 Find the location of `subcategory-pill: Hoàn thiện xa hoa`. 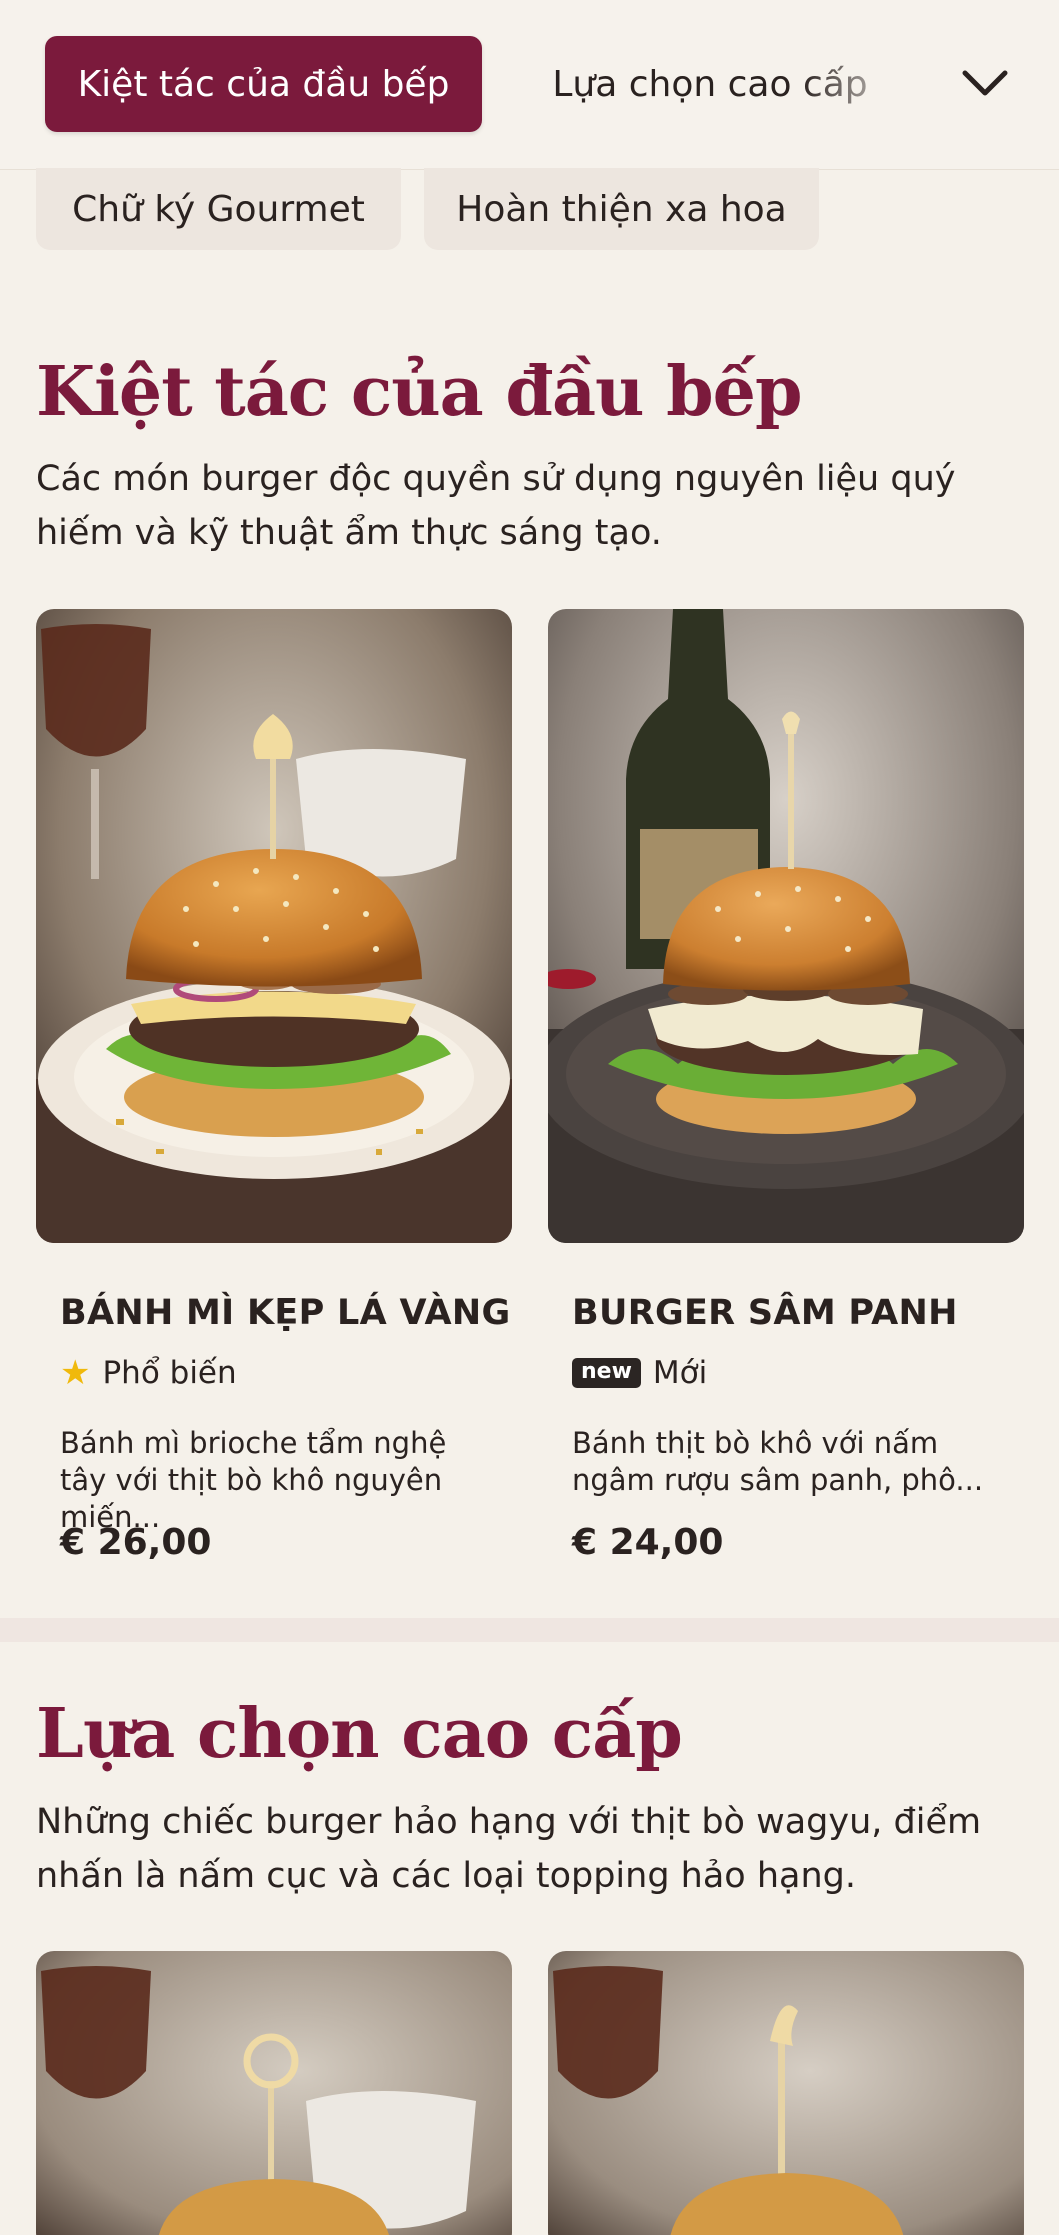

subcategory-pill: Hoàn thiện xa hoa is located at coordinates (621, 209).